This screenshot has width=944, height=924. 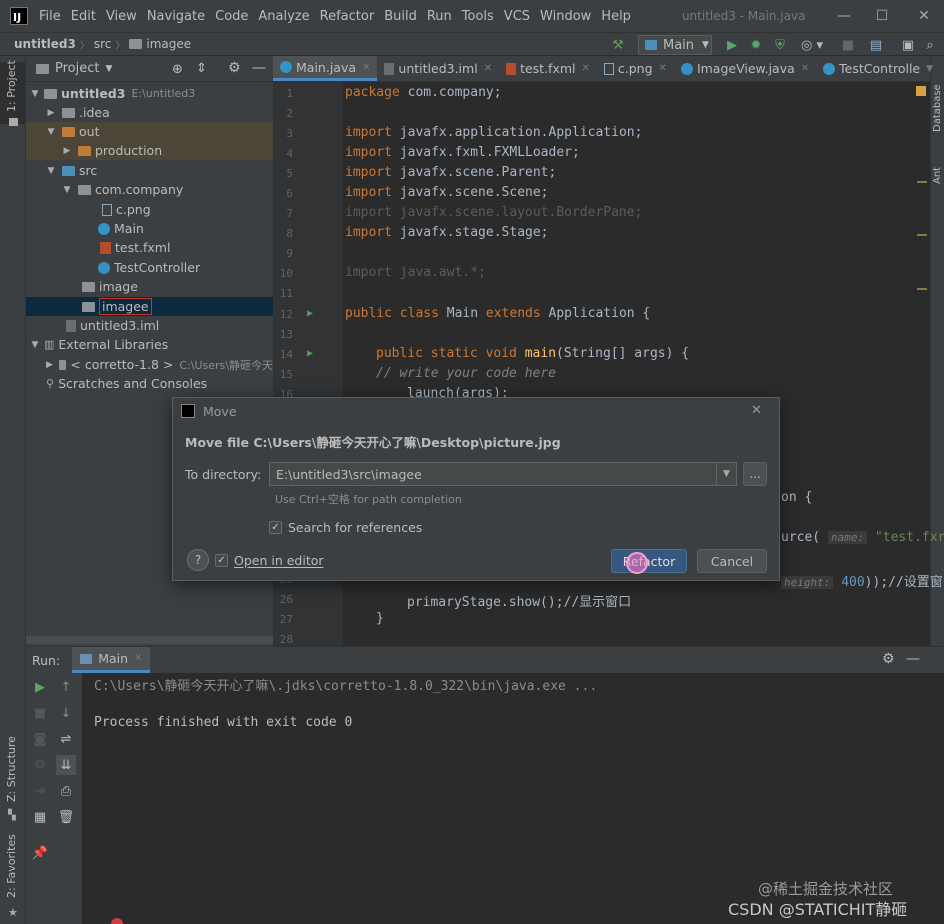 I want to click on print-icon: ⎙, so click(x=66, y=791).